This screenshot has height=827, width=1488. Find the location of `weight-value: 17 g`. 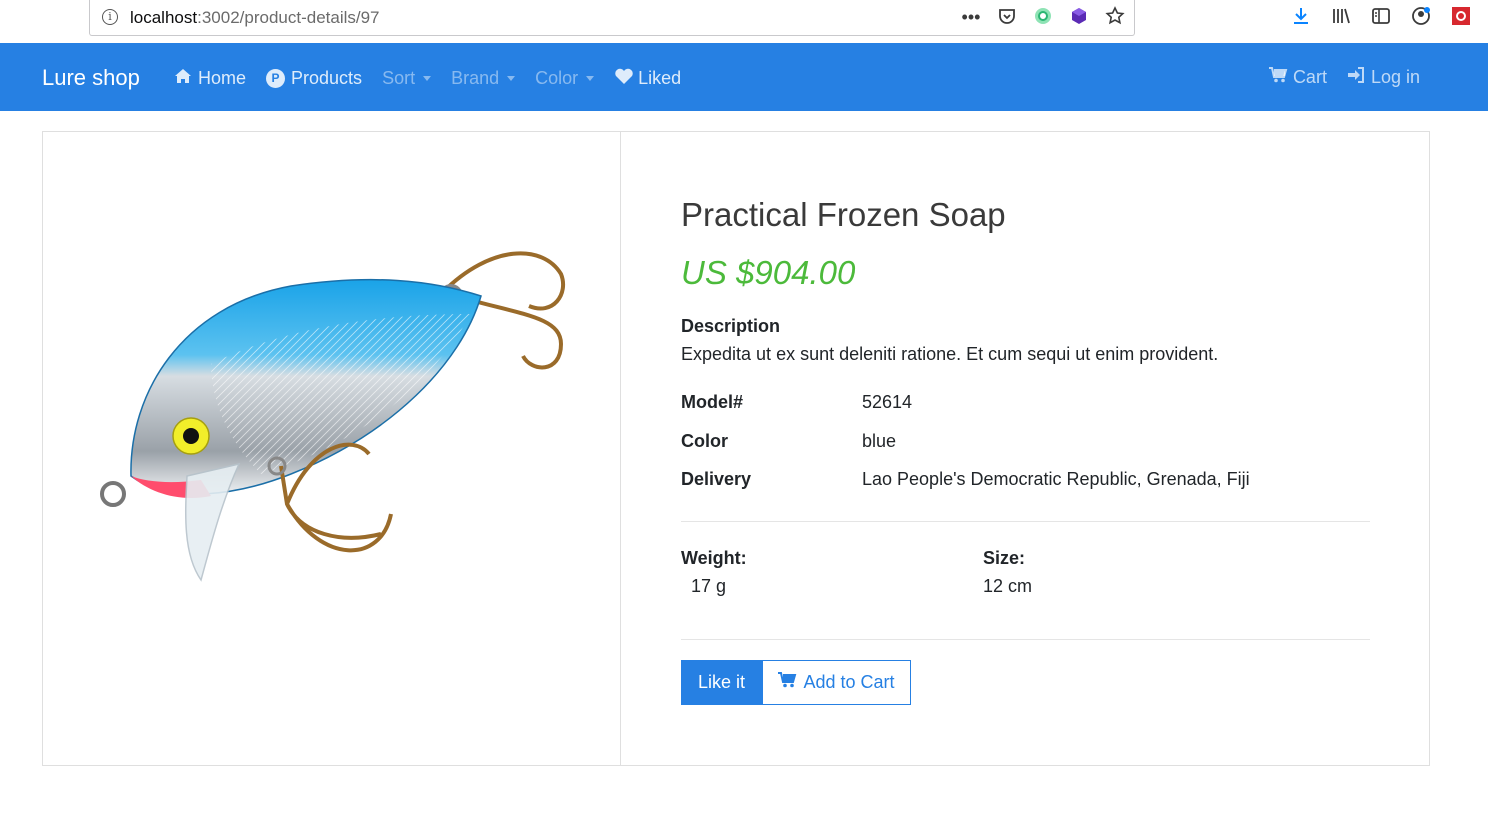

weight-value: 17 g is located at coordinates (709, 586).